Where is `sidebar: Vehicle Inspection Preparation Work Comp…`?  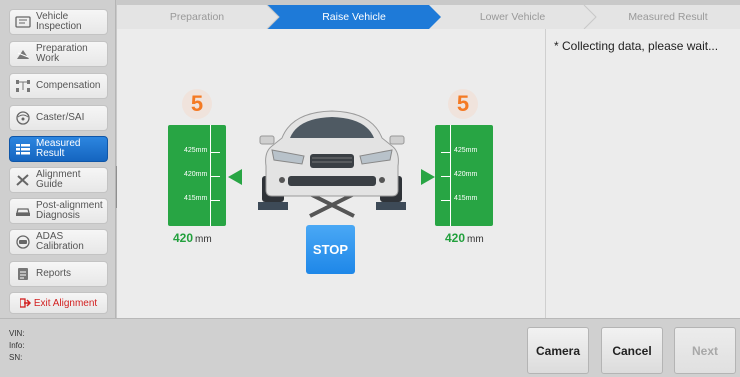
sidebar: Vehicle Inspection Preparation Work Comp… is located at coordinates (58, 159).